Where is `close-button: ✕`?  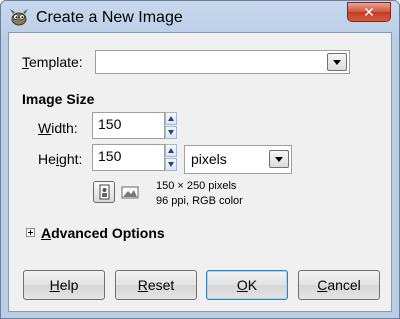
close-button: ✕ is located at coordinates (369, 12).